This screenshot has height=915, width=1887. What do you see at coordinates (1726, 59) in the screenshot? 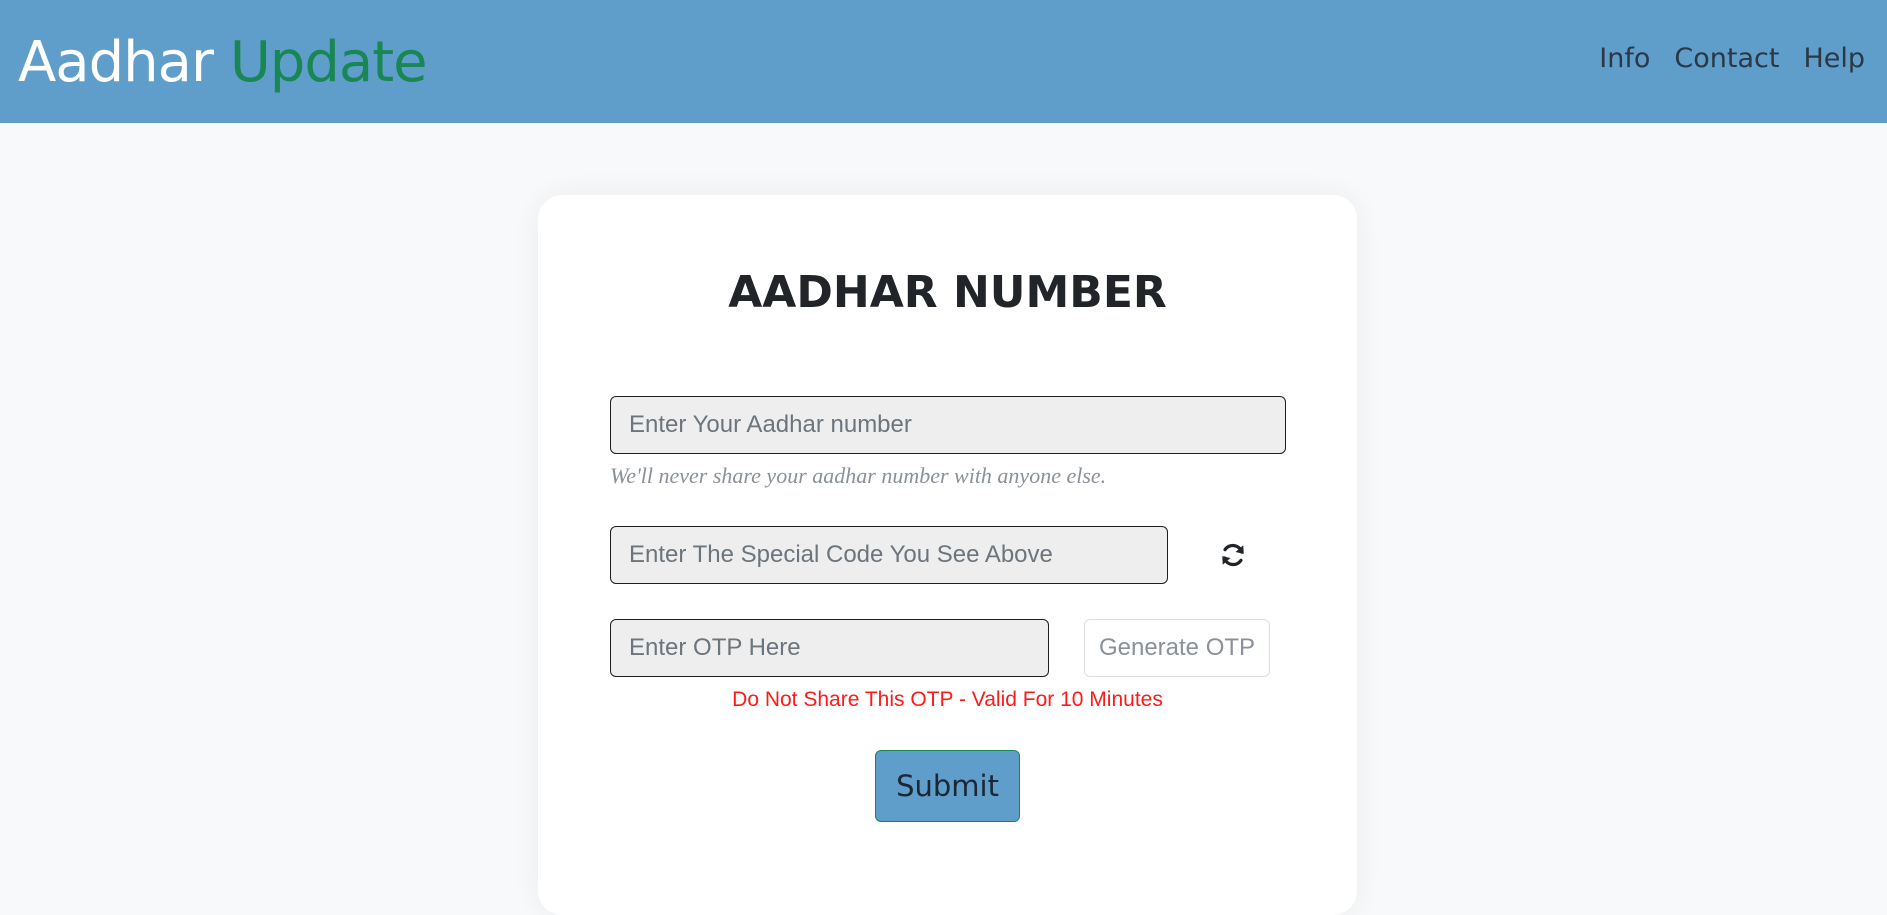
I see `nav-link-contact: Contact` at bounding box center [1726, 59].